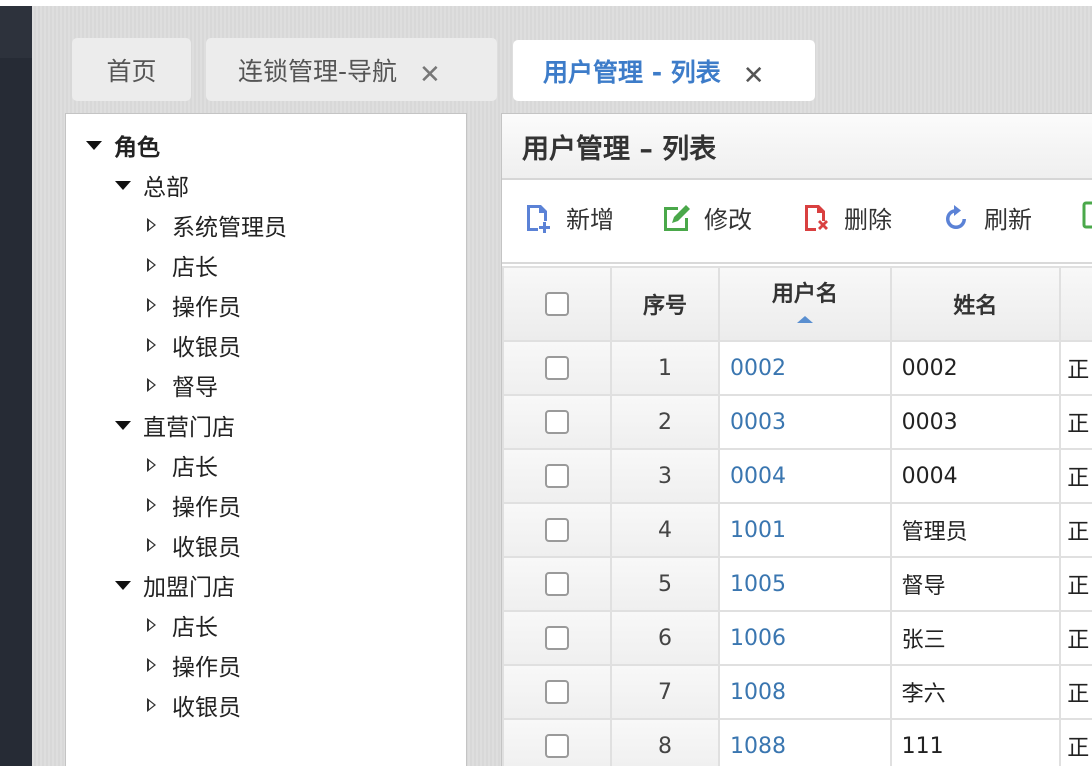 The image size is (1092, 766). Describe the element at coordinates (677, 217) in the screenshot. I see `edit-icon` at that location.